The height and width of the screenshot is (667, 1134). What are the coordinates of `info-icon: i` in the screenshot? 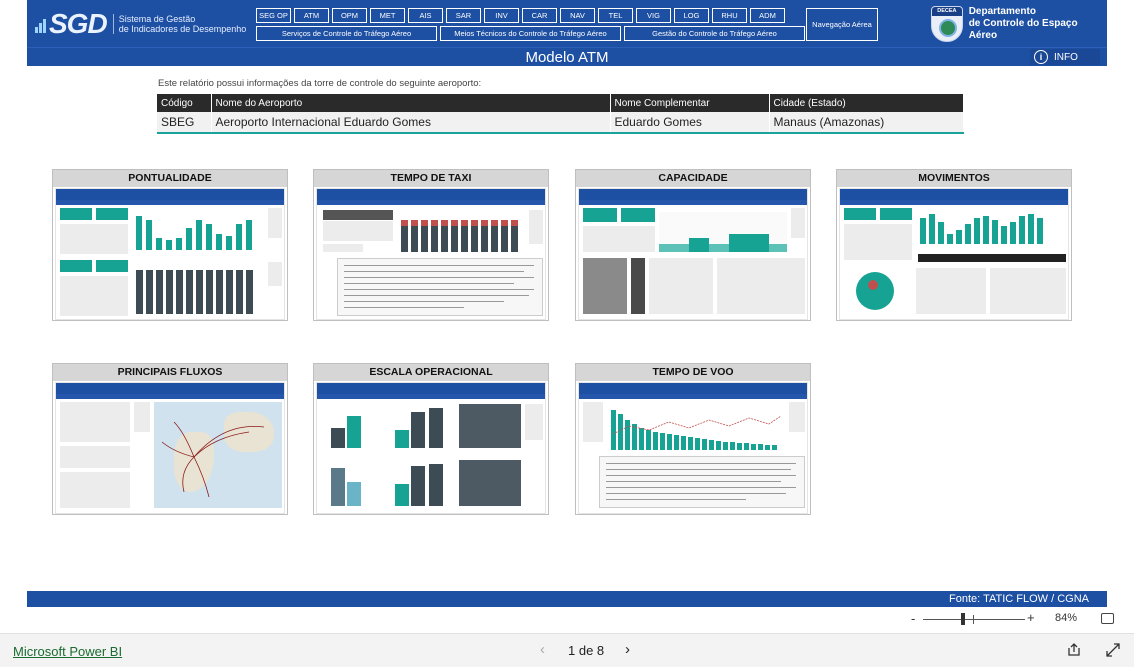 It's located at (1041, 57).